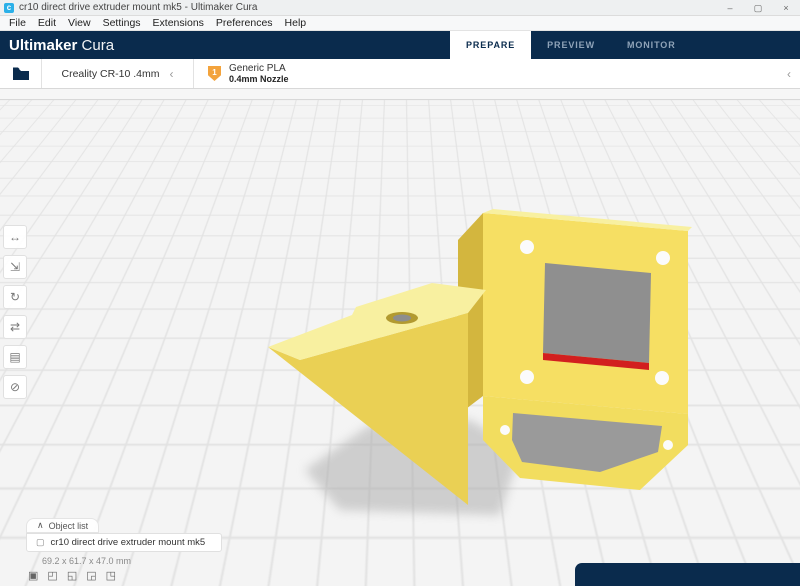 This screenshot has width=800, height=586. I want to click on cura-logo: Ultimaker Cura, so click(57, 45).